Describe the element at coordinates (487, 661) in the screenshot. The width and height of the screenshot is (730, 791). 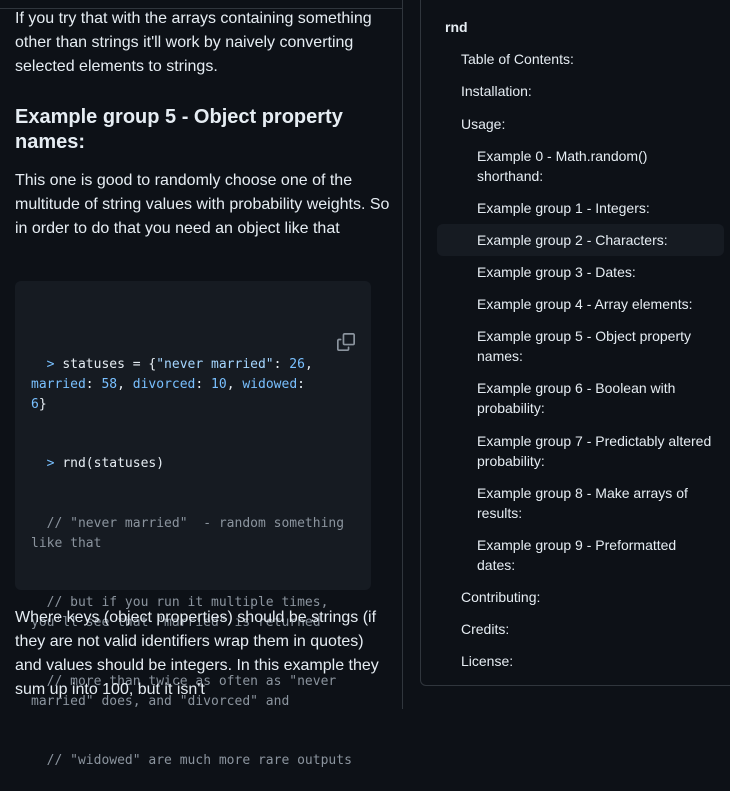
I see `toc-item-license: License:` at that location.